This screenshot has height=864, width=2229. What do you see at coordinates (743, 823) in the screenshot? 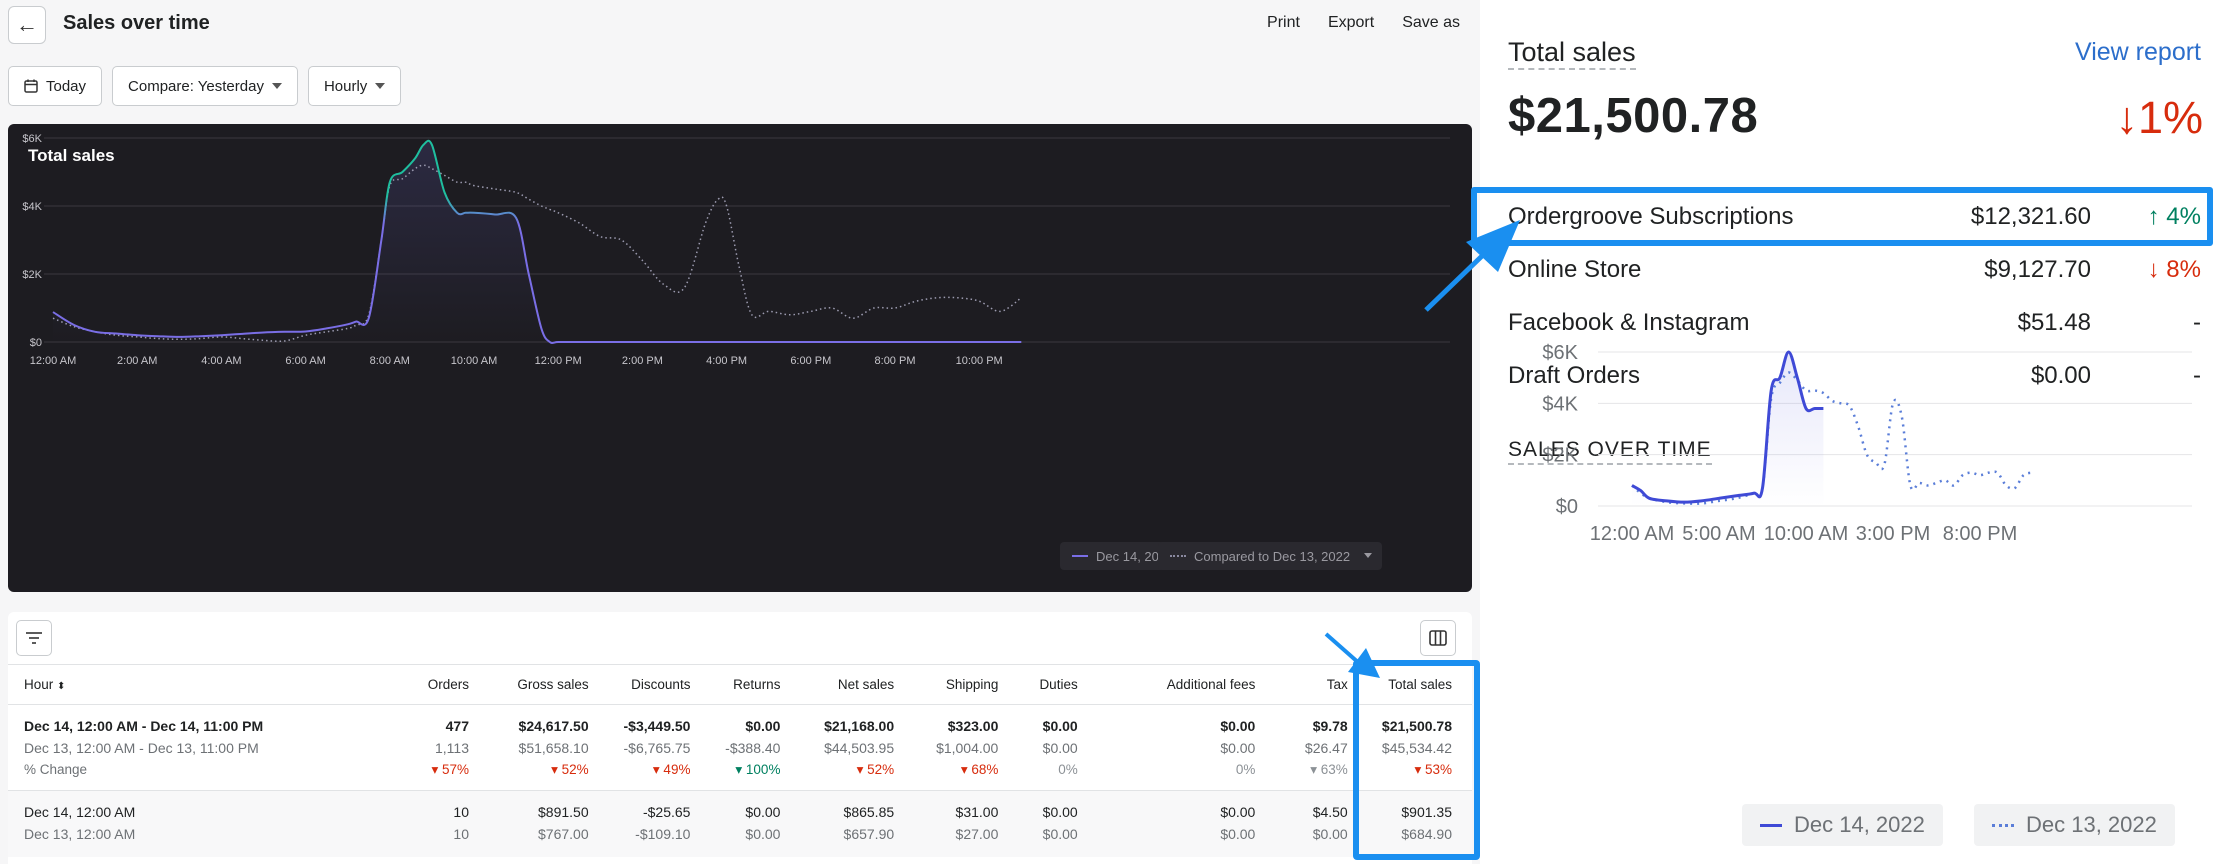
I see `returns-cell: $0.00 $0.00` at bounding box center [743, 823].